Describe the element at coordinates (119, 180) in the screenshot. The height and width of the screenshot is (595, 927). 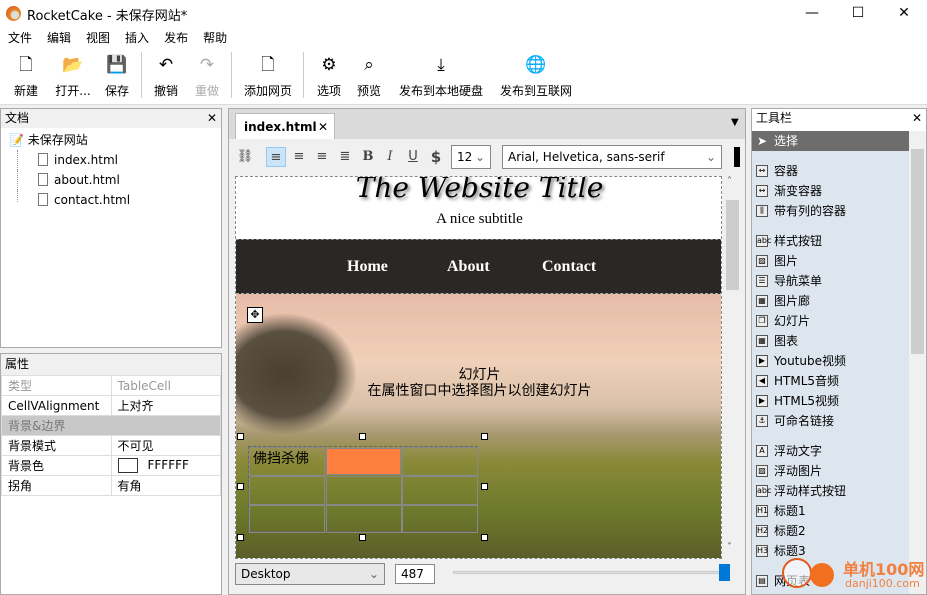
I see `tree-file-about: about.html` at that location.